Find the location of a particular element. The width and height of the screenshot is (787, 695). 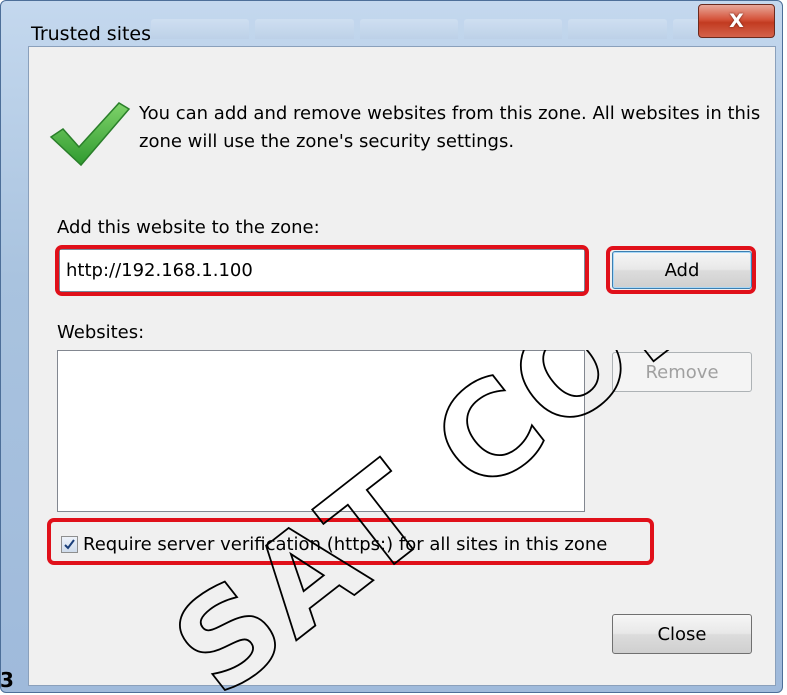

remove-button: Remove is located at coordinates (682, 372).